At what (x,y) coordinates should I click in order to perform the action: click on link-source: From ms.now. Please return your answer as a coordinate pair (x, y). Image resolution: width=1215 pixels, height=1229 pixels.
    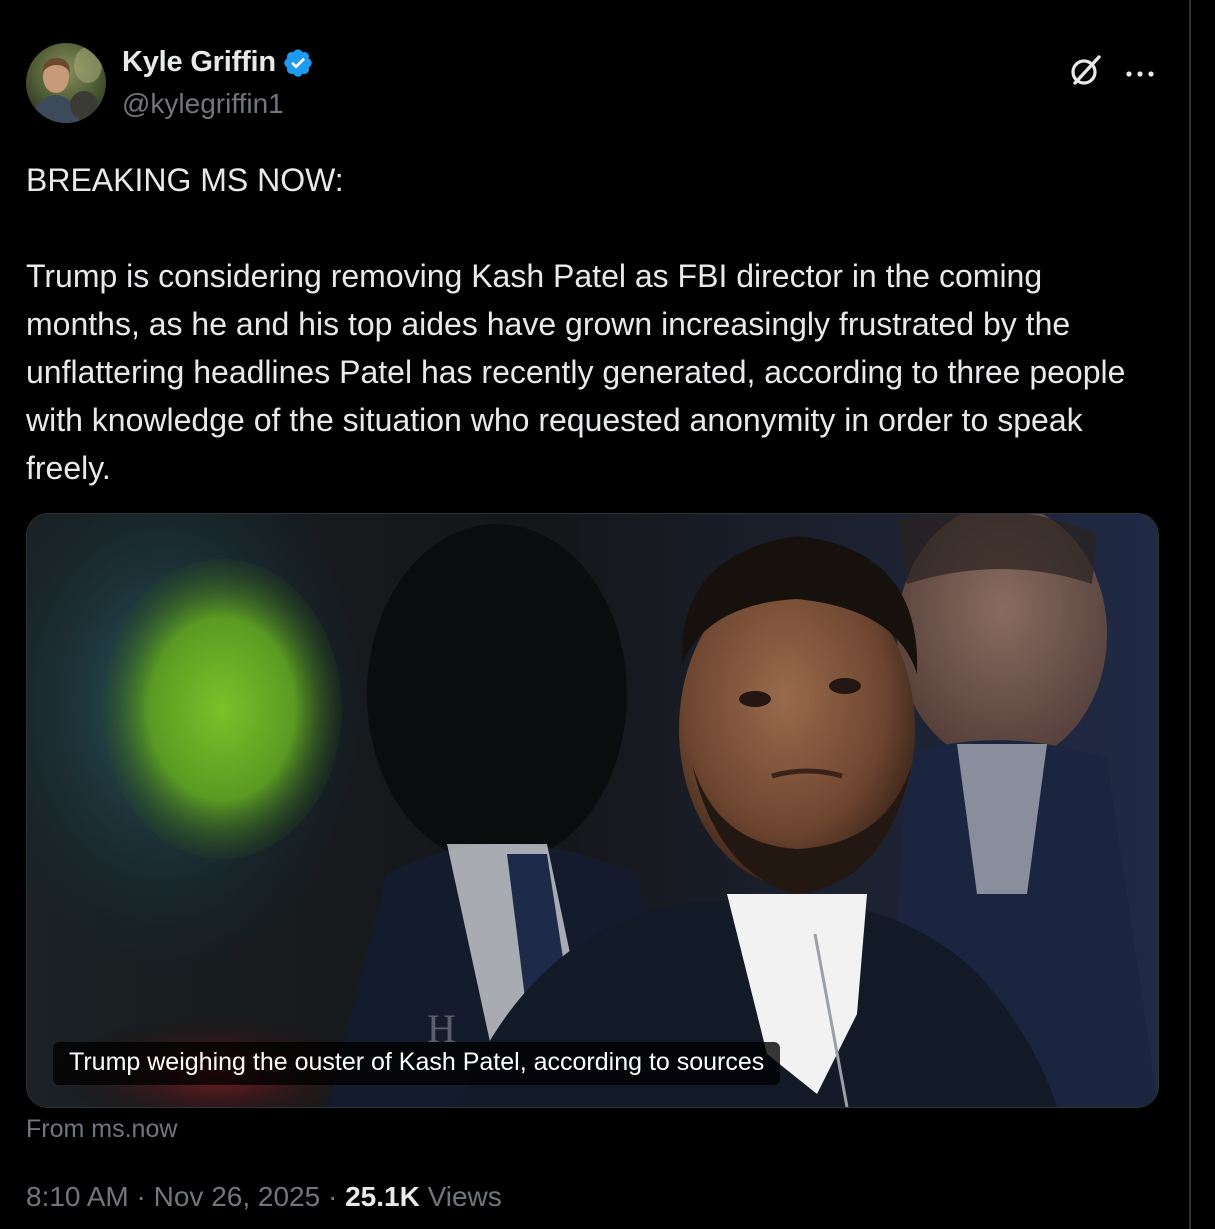
    Looking at the image, I should click on (101, 1129).